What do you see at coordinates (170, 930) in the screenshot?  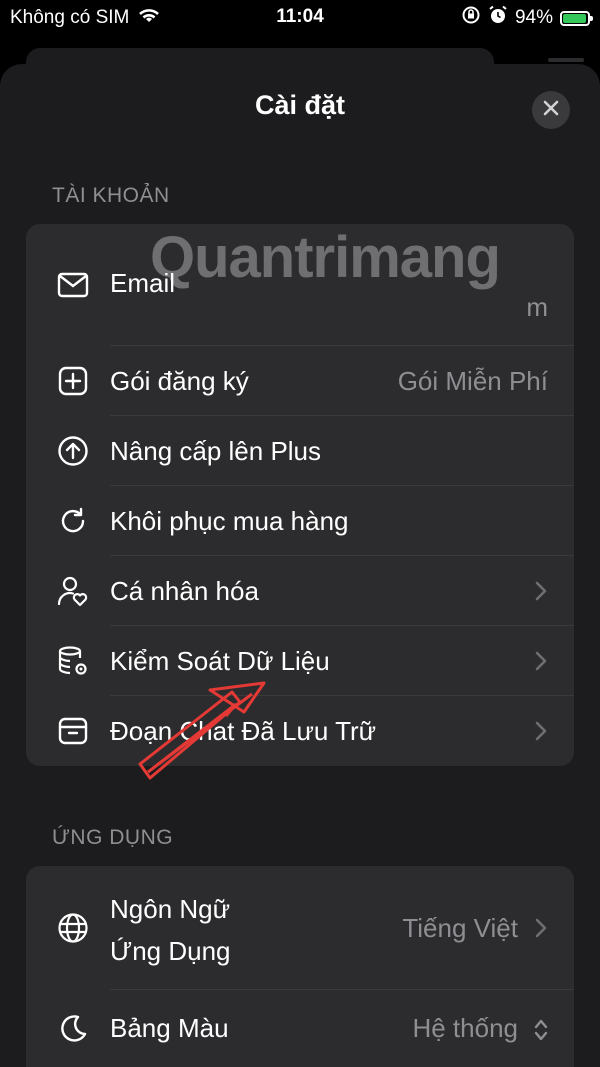 I see `row-label: Ngôn Ngữ Ứng Dụng` at bounding box center [170, 930].